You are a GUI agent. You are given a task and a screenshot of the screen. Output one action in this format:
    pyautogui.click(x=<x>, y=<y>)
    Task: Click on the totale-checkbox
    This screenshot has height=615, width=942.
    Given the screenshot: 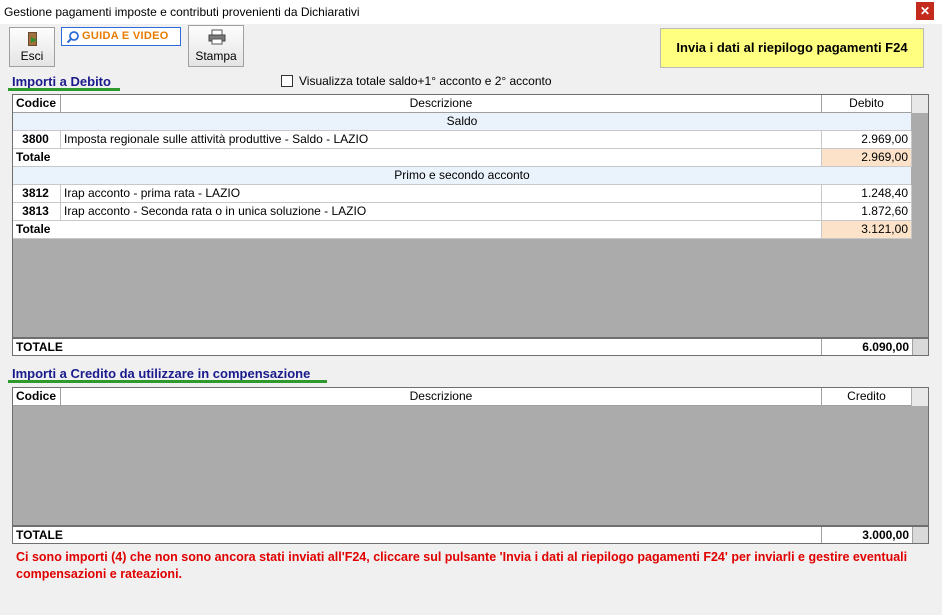 What is the action you would take?
    pyautogui.click(x=287, y=81)
    